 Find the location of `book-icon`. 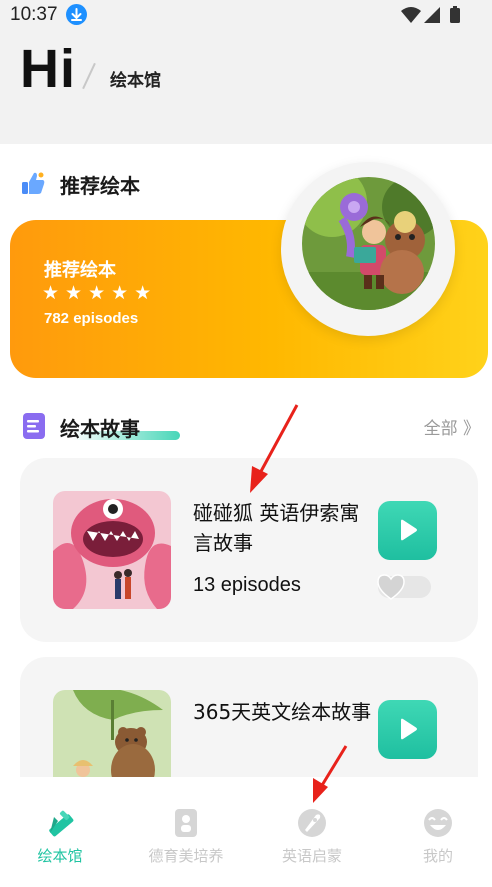

book-icon is located at coordinates (186, 823).